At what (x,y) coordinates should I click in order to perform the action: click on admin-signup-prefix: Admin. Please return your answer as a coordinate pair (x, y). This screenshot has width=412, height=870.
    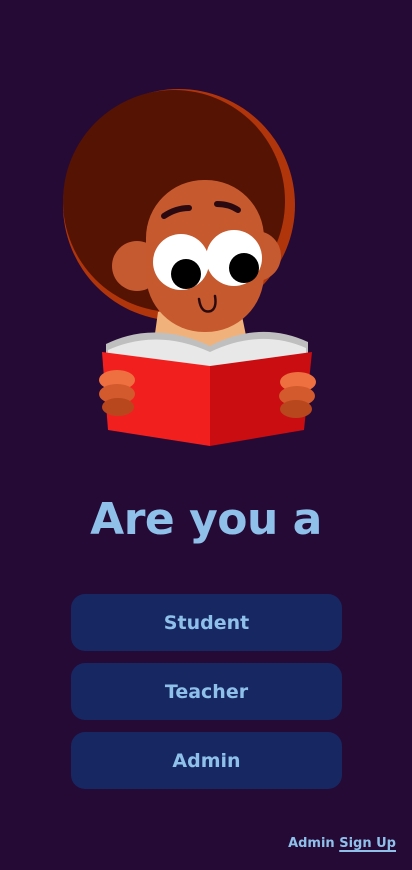
    Looking at the image, I should click on (311, 843).